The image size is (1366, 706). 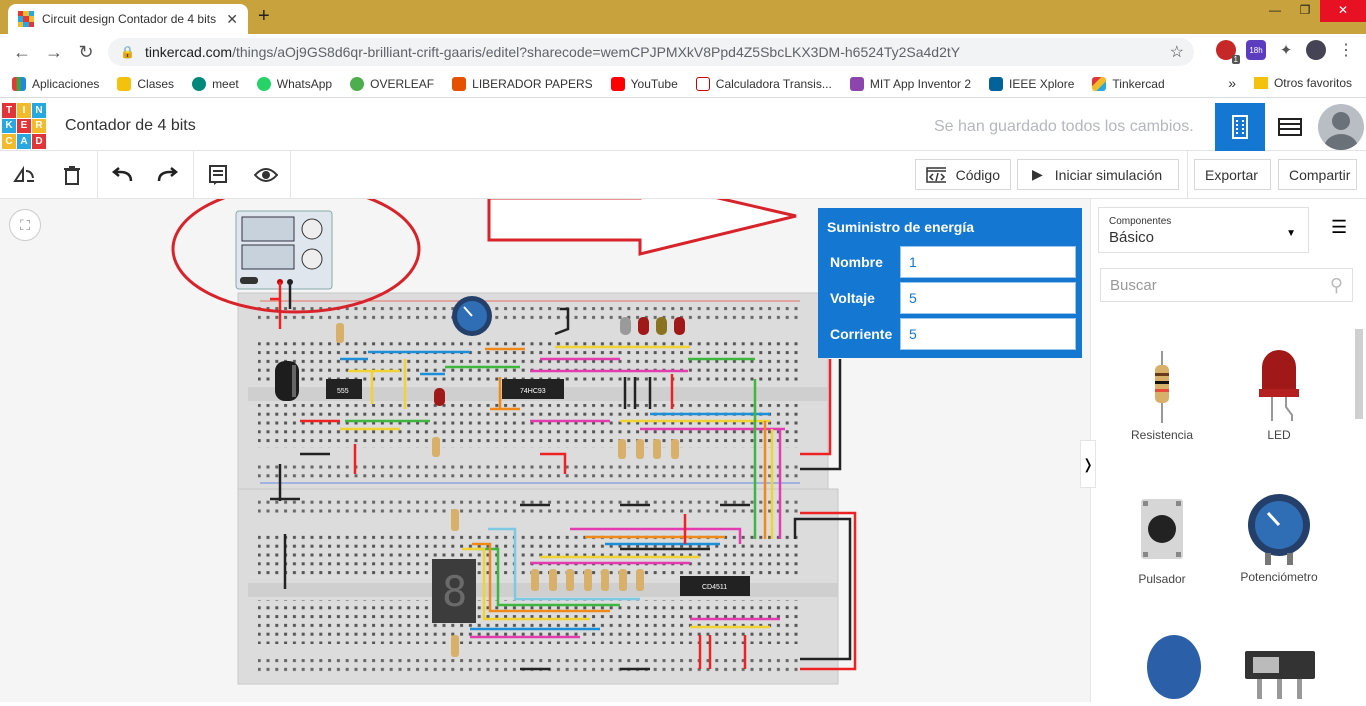 I want to click on property-row-voltage: Voltaje 5, so click(x=950, y=298).